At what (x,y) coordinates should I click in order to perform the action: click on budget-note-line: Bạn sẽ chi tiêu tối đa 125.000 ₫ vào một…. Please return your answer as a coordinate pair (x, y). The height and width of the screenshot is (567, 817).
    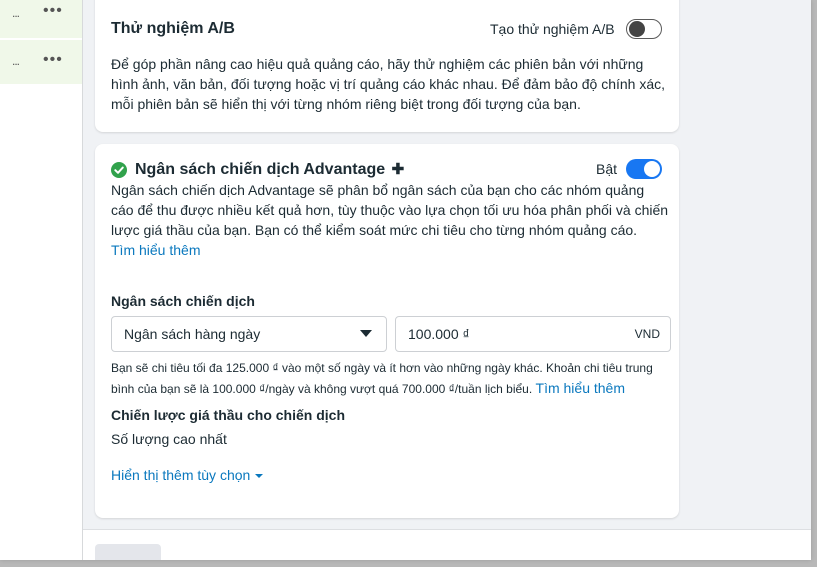
    Looking at the image, I should click on (382, 368).